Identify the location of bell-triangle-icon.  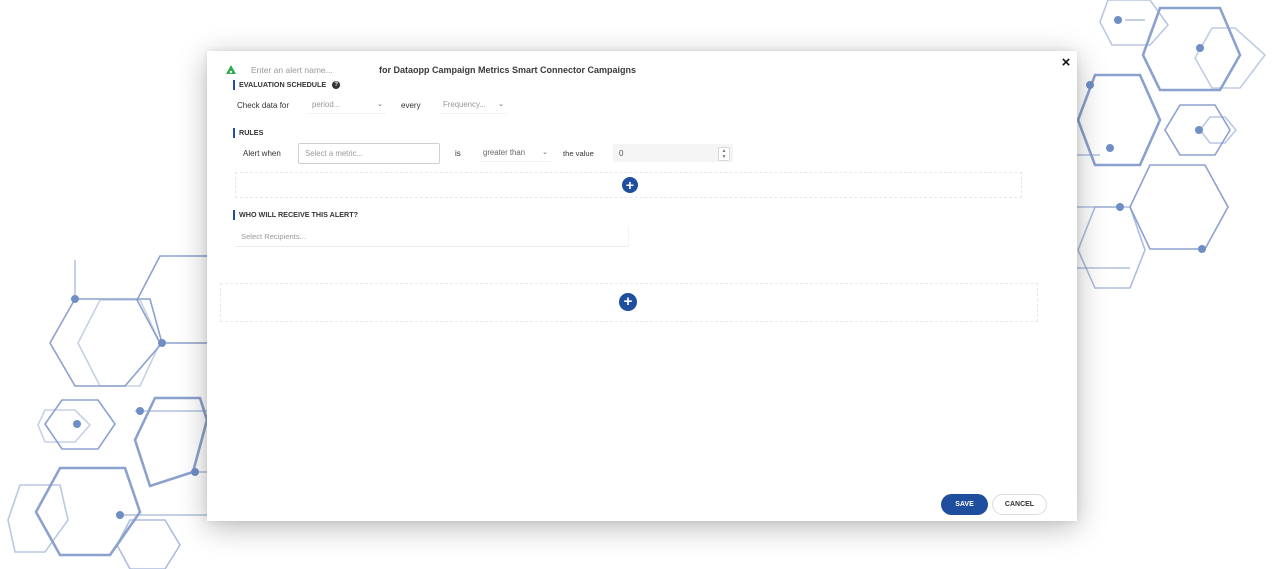
(231, 70).